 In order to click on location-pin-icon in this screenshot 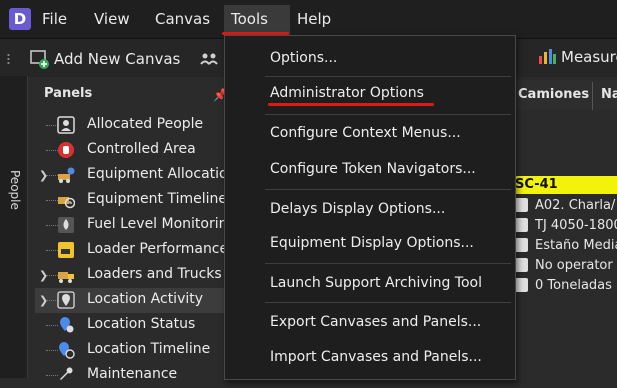, I will do `click(521, 225)`.